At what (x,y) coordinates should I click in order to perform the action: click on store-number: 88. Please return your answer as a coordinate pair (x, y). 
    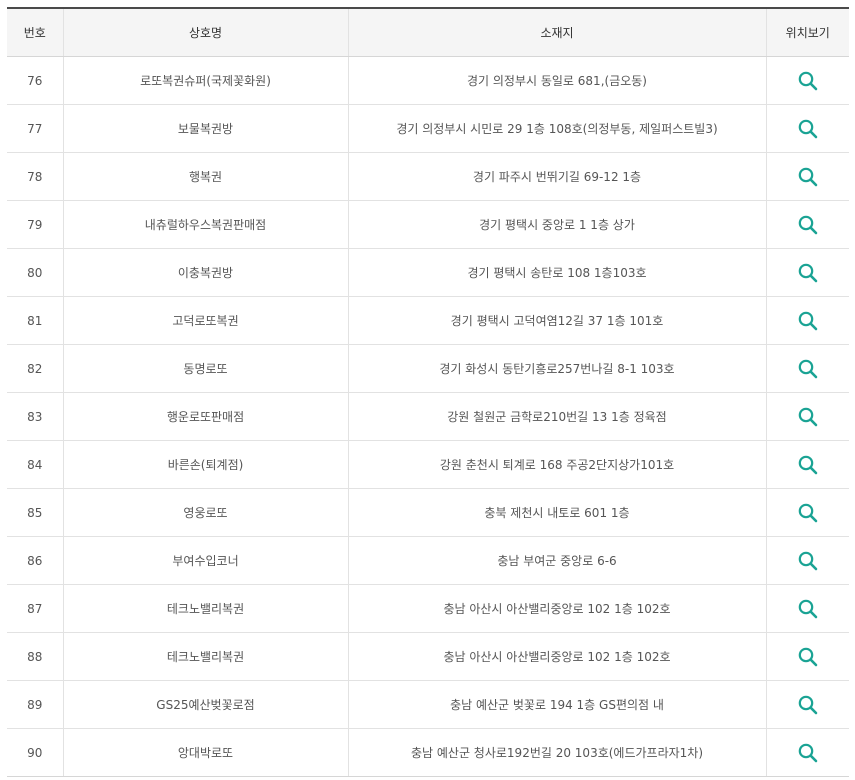
    Looking at the image, I should click on (35, 656).